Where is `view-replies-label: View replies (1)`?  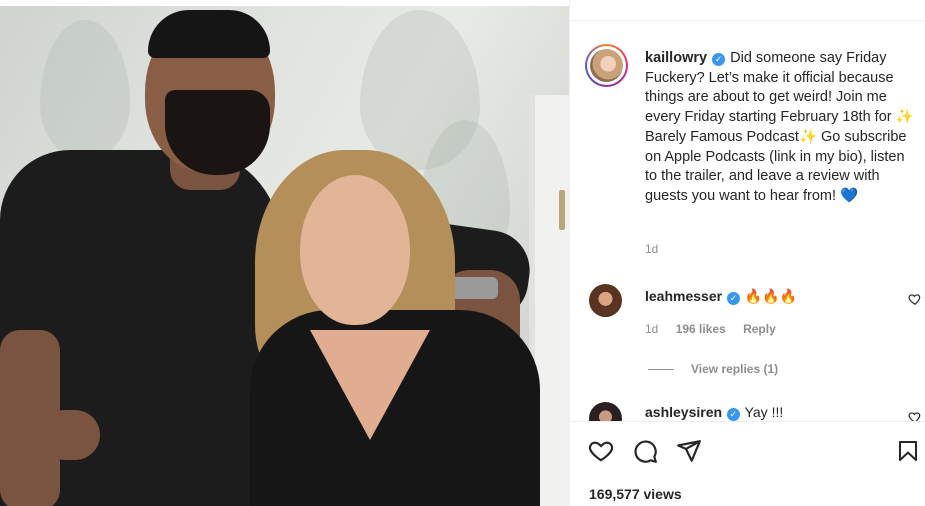 view-replies-label: View replies (1) is located at coordinates (735, 369).